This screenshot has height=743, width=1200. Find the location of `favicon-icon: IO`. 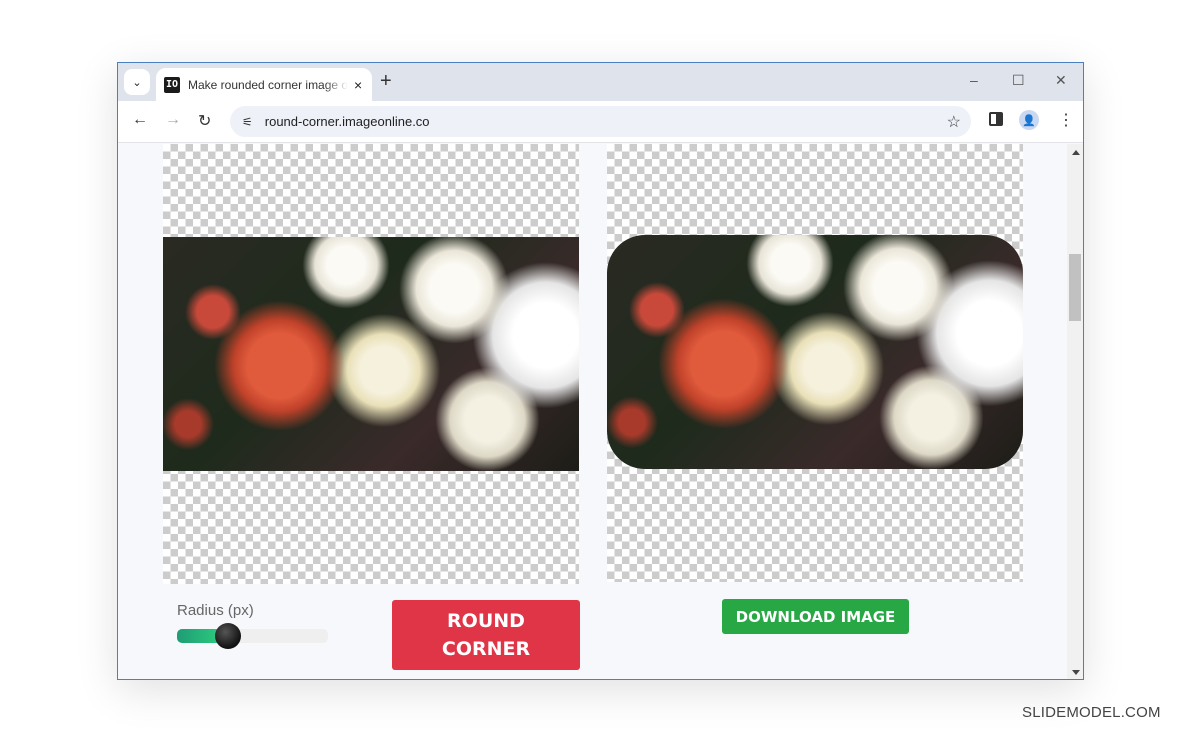

favicon-icon: IO is located at coordinates (172, 84).